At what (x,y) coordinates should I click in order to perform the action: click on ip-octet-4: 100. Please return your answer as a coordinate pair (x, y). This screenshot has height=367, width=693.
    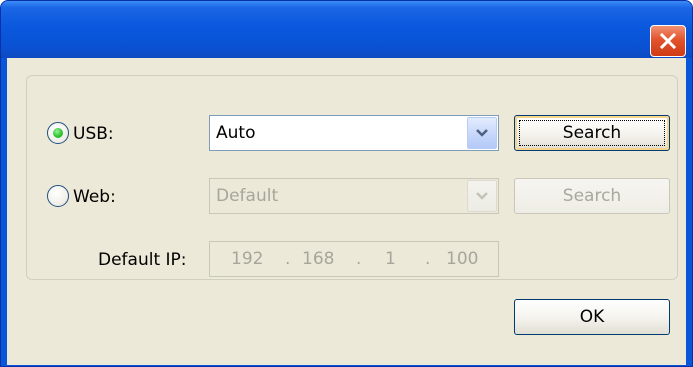
    Looking at the image, I should click on (462, 259).